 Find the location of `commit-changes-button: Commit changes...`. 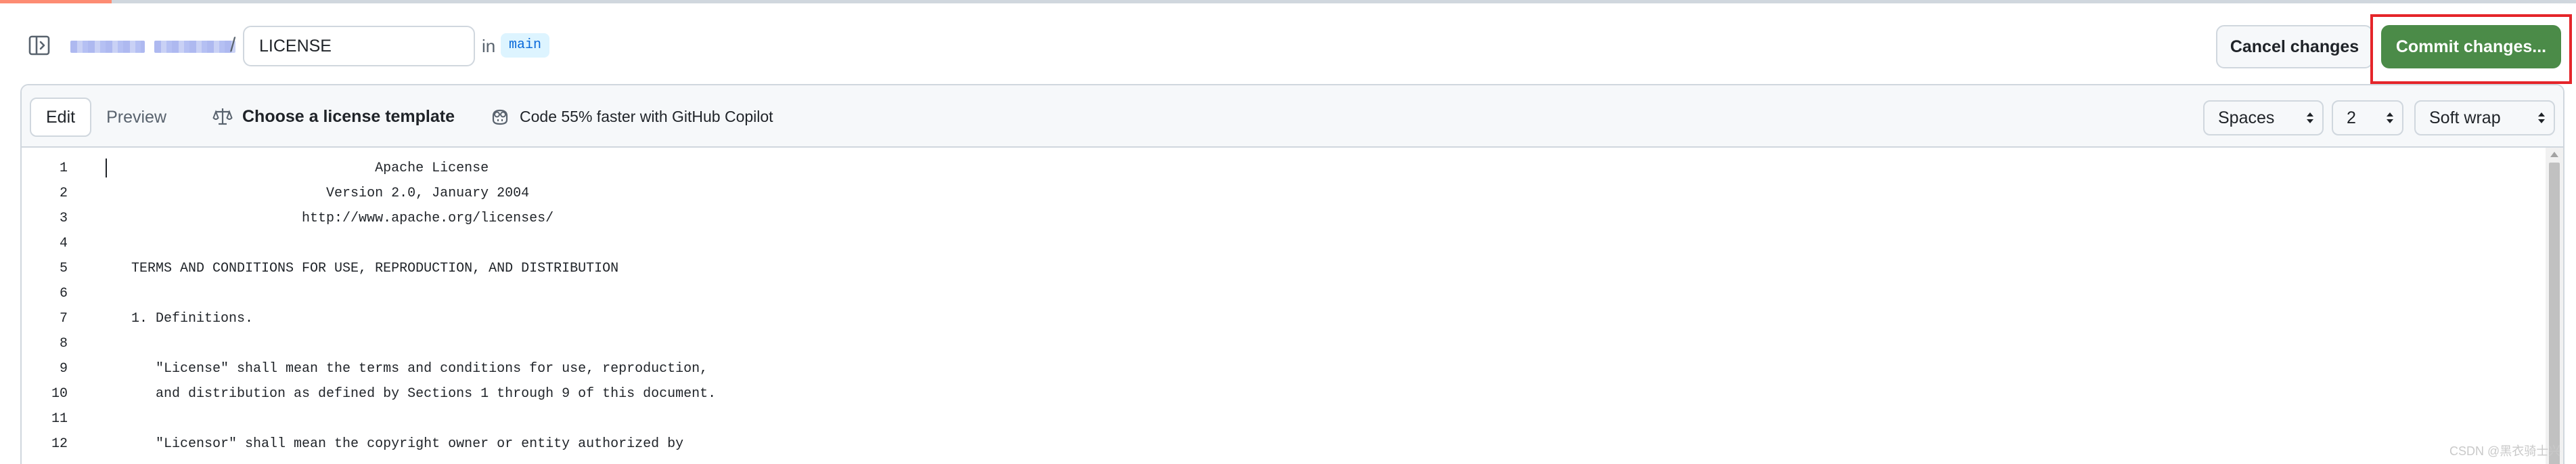

commit-changes-button: Commit changes... is located at coordinates (2471, 46).